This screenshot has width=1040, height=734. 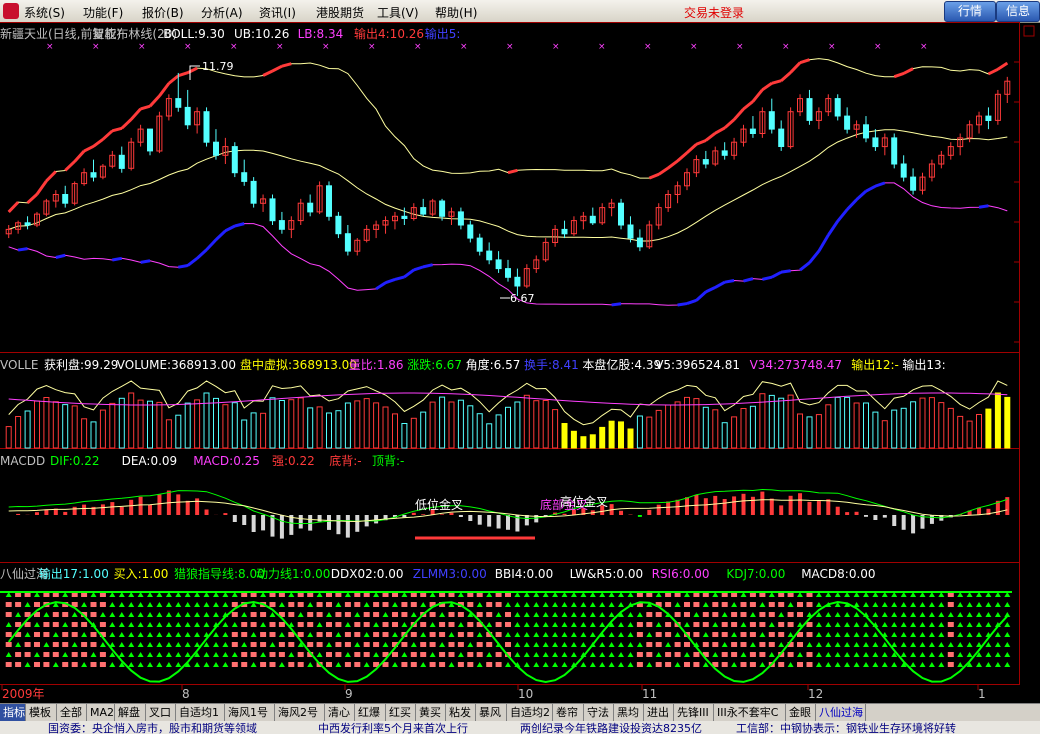 I want to click on tab-7: 海风1号, so click(x=250, y=712).